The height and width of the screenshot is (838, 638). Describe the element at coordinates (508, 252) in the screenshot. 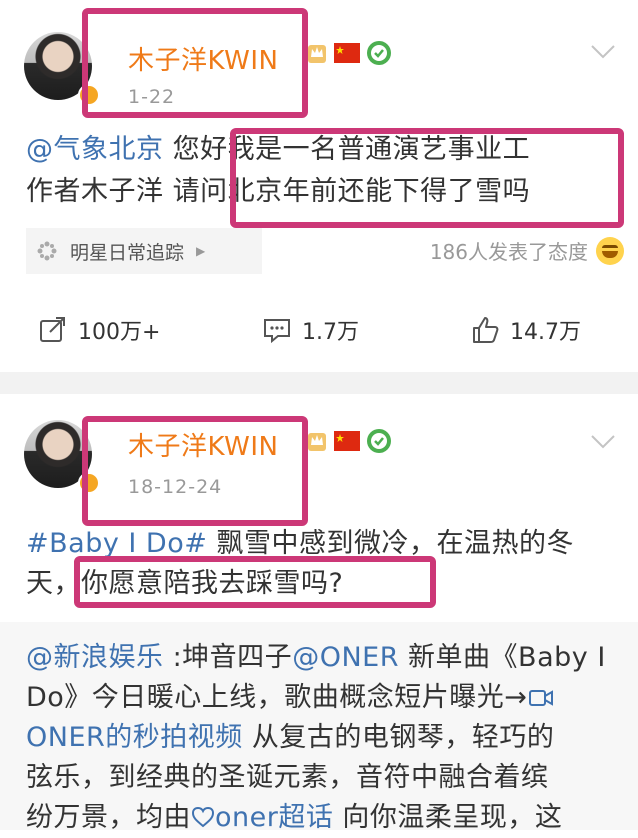

I see `reactions-text: 186人发表了态度` at that location.